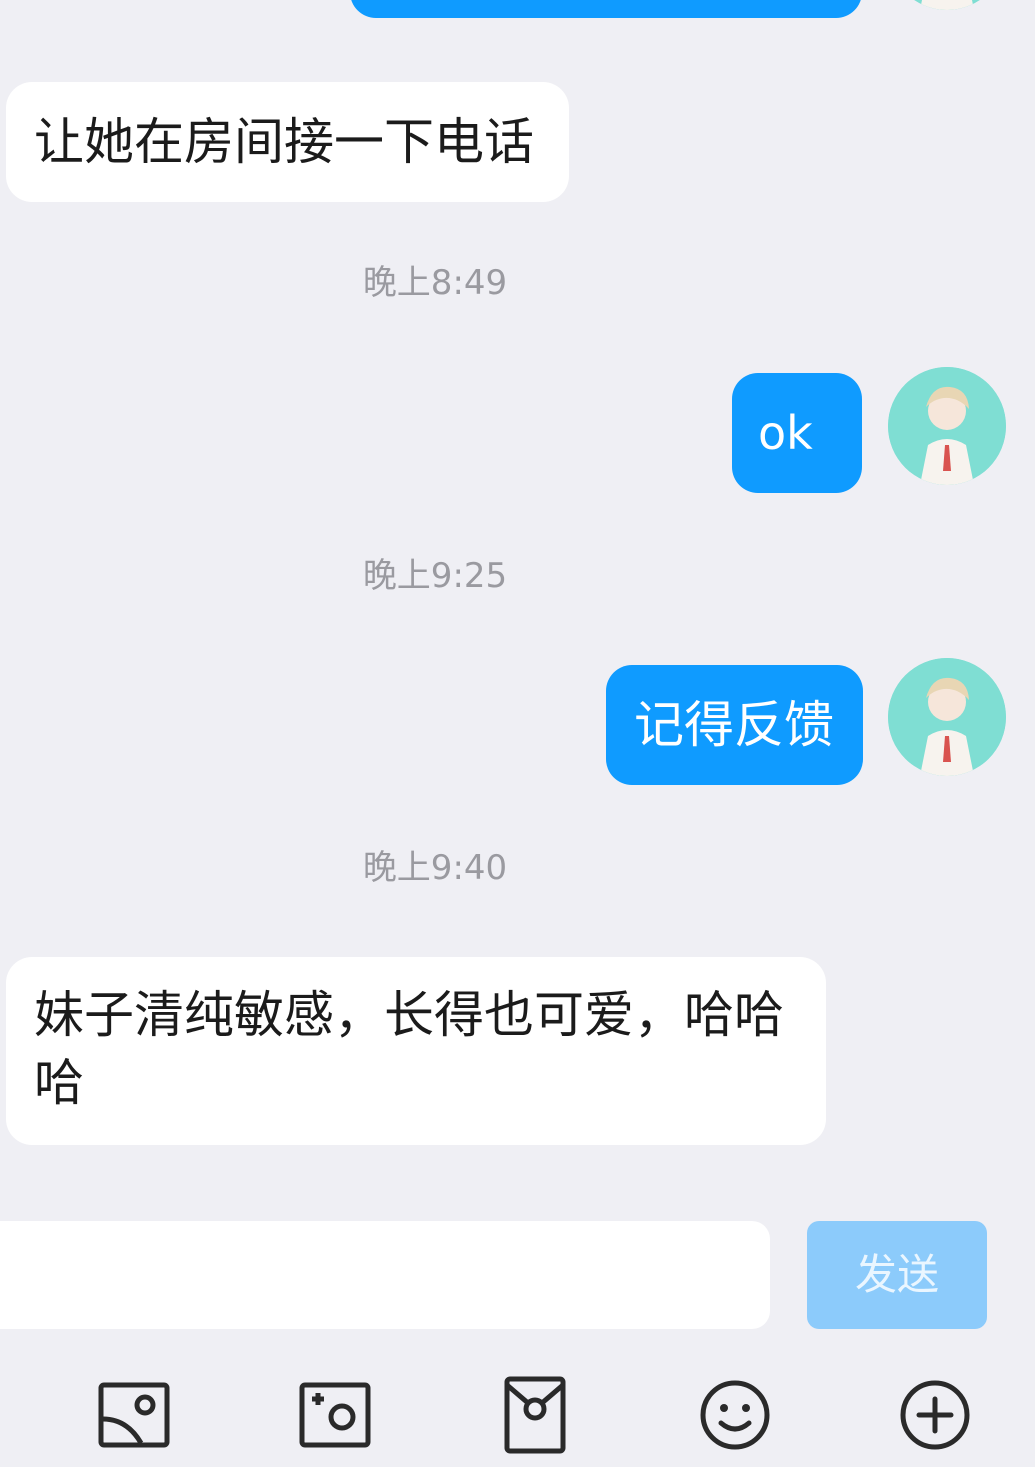 This screenshot has height=1467, width=1035. What do you see at coordinates (435, 576) in the screenshot?
I see `message-timestamp: 晚上9:25` at bounding box center [435, 576].